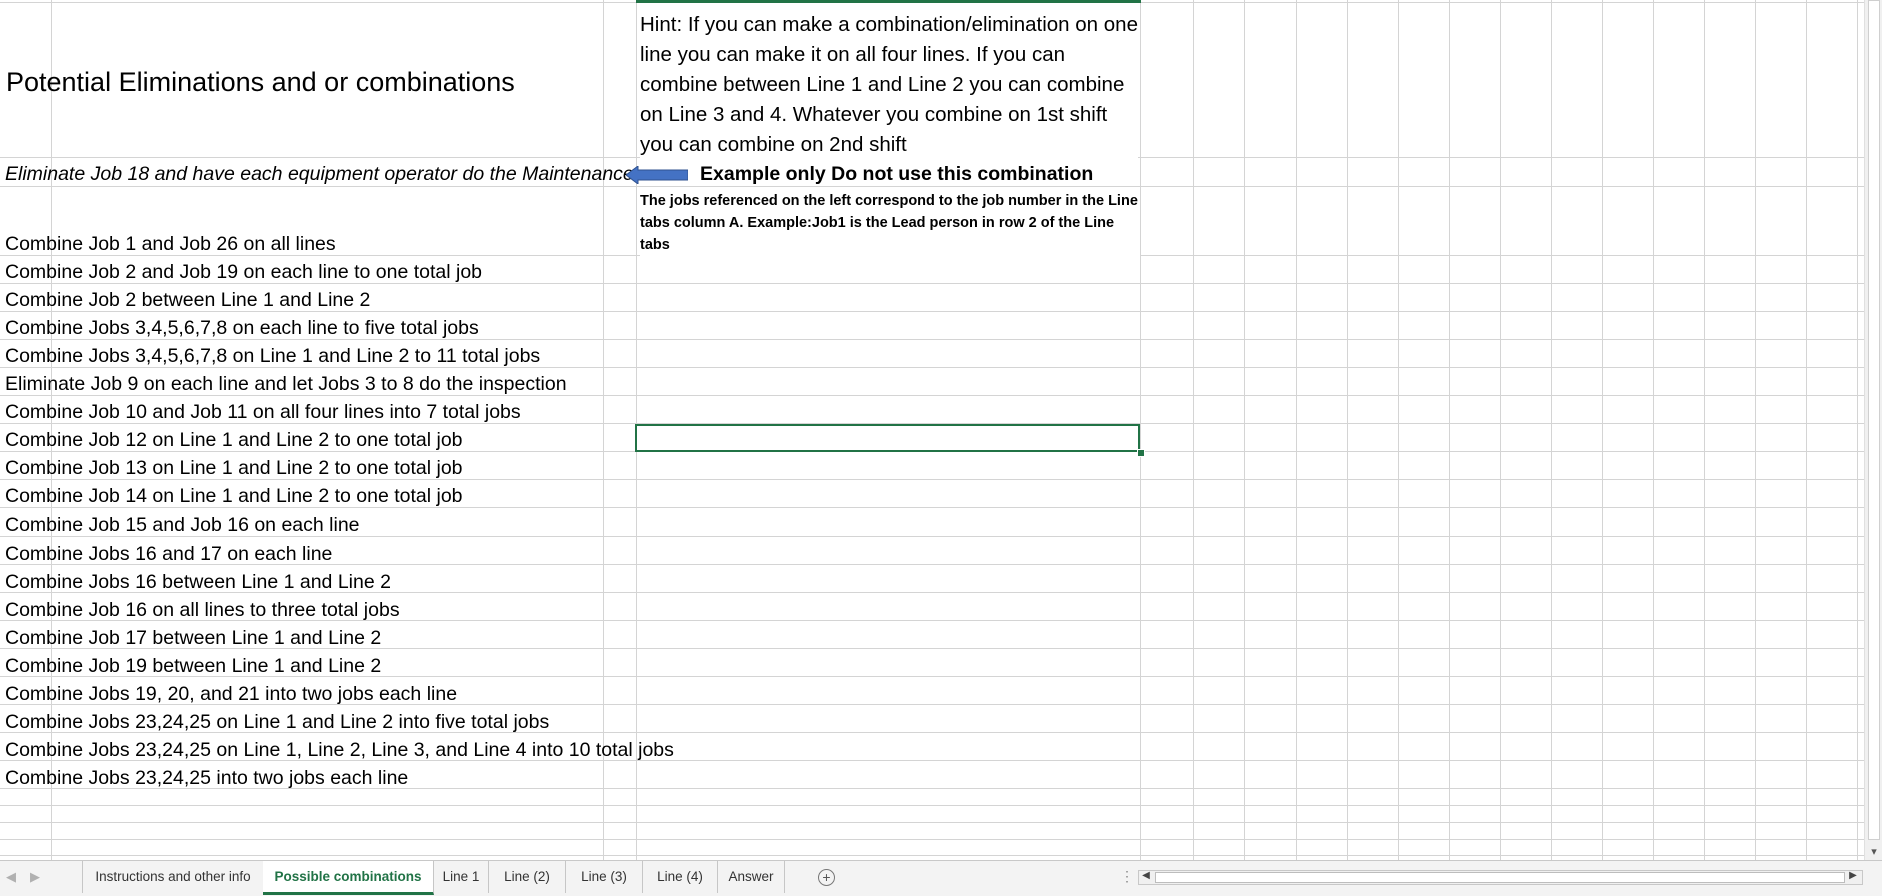 The height and width of the screenshot is (896, 1882). I want to click on prev-sheet-icon: ◀, so click(11, 877).